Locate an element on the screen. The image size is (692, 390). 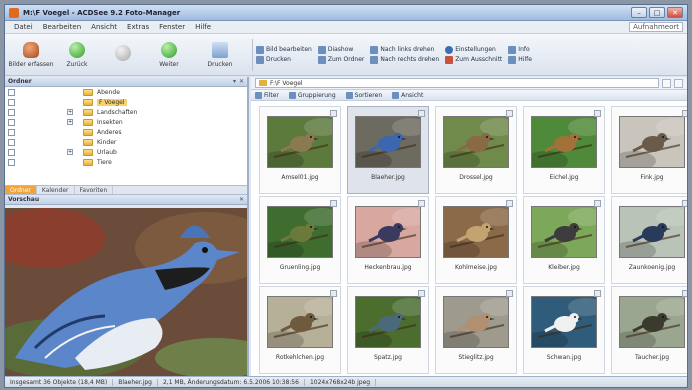
view-button: Ansicht is located at coordinates (407, 95).